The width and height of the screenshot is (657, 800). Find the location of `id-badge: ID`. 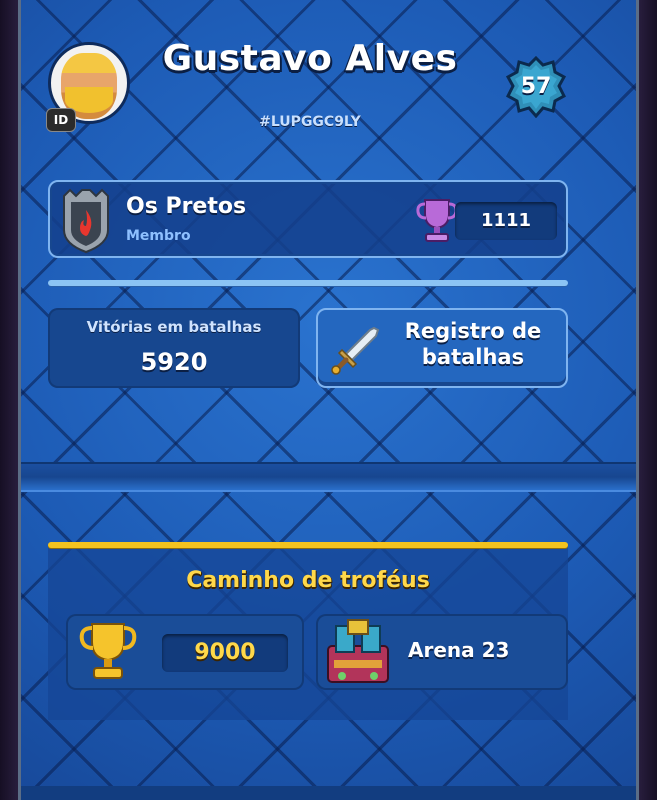

id-badge: ID is located at coordinates (61, 120).